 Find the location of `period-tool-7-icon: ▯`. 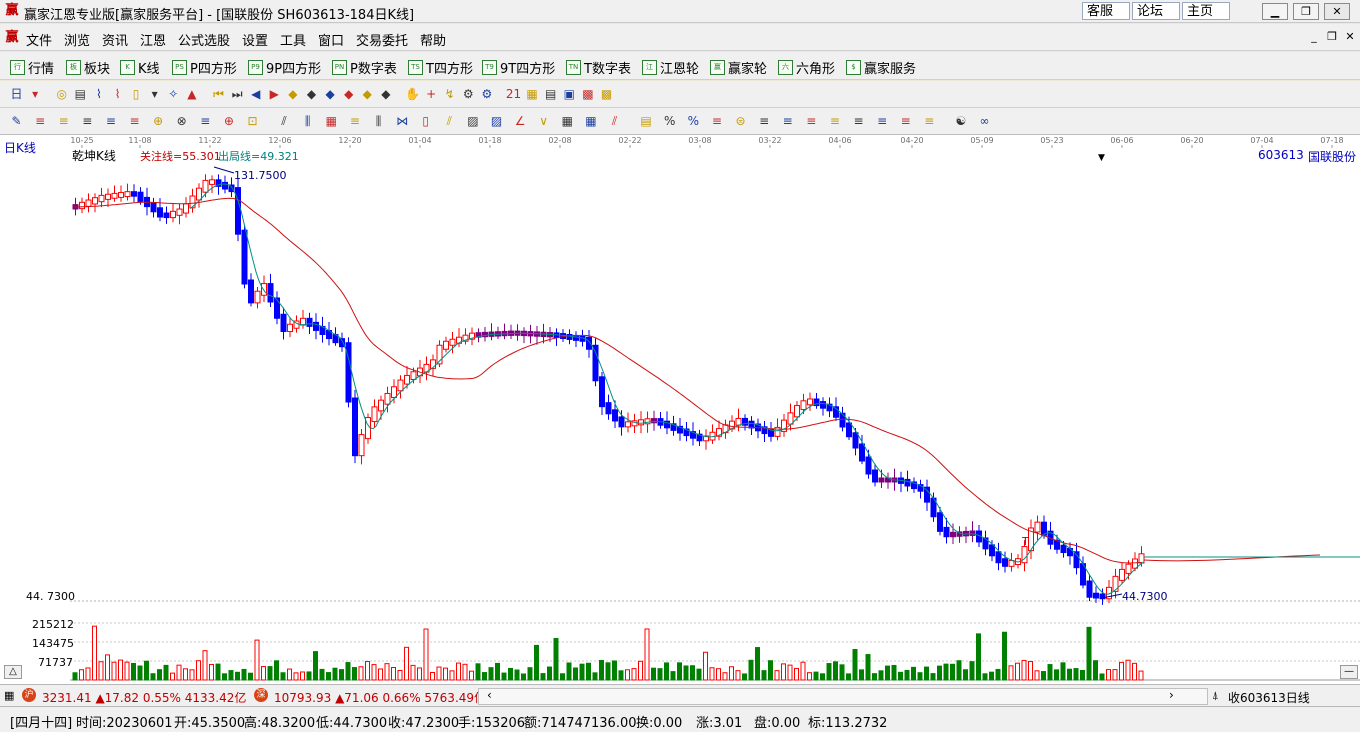

period-tool-7-icon: ▯ is located at coordinates (136, 94).